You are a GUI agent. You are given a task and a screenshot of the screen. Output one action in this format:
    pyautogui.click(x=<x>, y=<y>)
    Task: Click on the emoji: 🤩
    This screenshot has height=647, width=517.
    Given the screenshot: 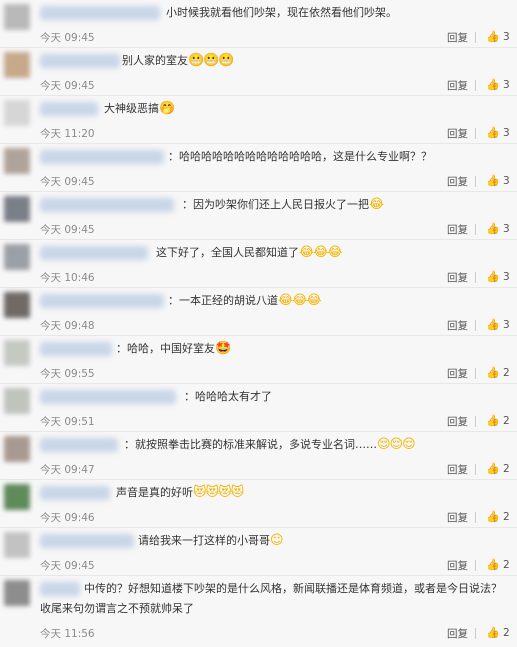 What is the action you would take?
    pyautogui.click(x=223, y=348)
    